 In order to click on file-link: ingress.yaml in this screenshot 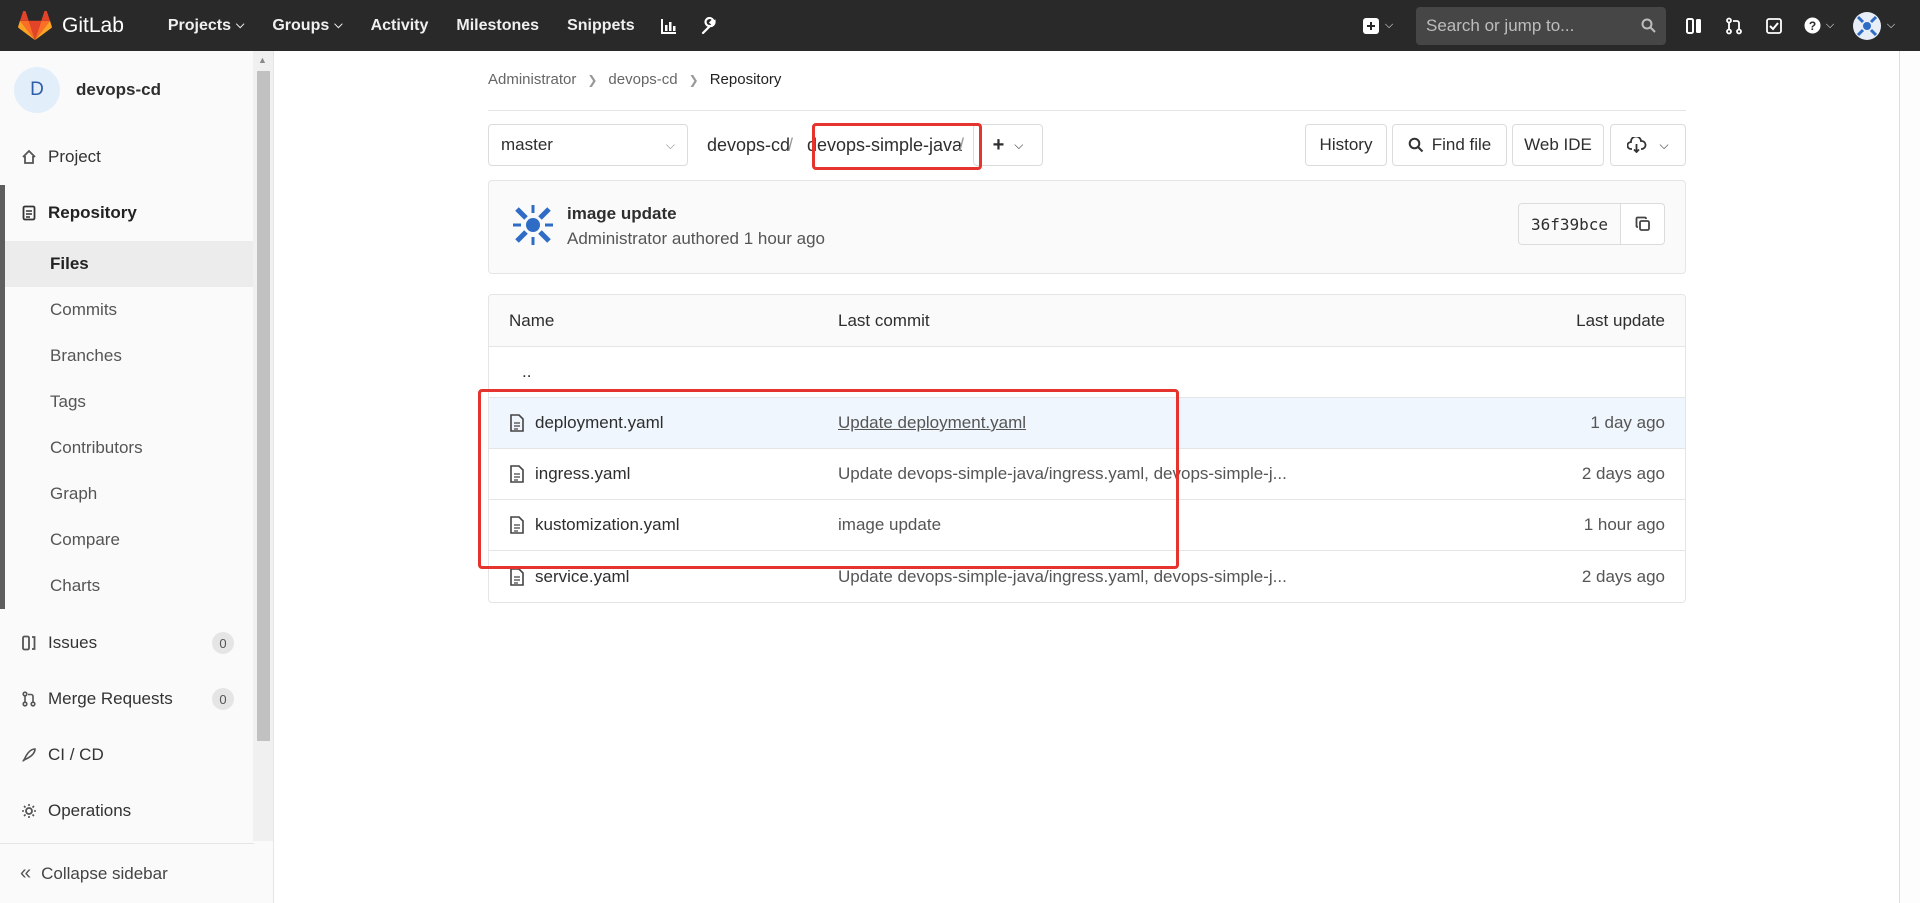, I will do `click(582, 474)`.